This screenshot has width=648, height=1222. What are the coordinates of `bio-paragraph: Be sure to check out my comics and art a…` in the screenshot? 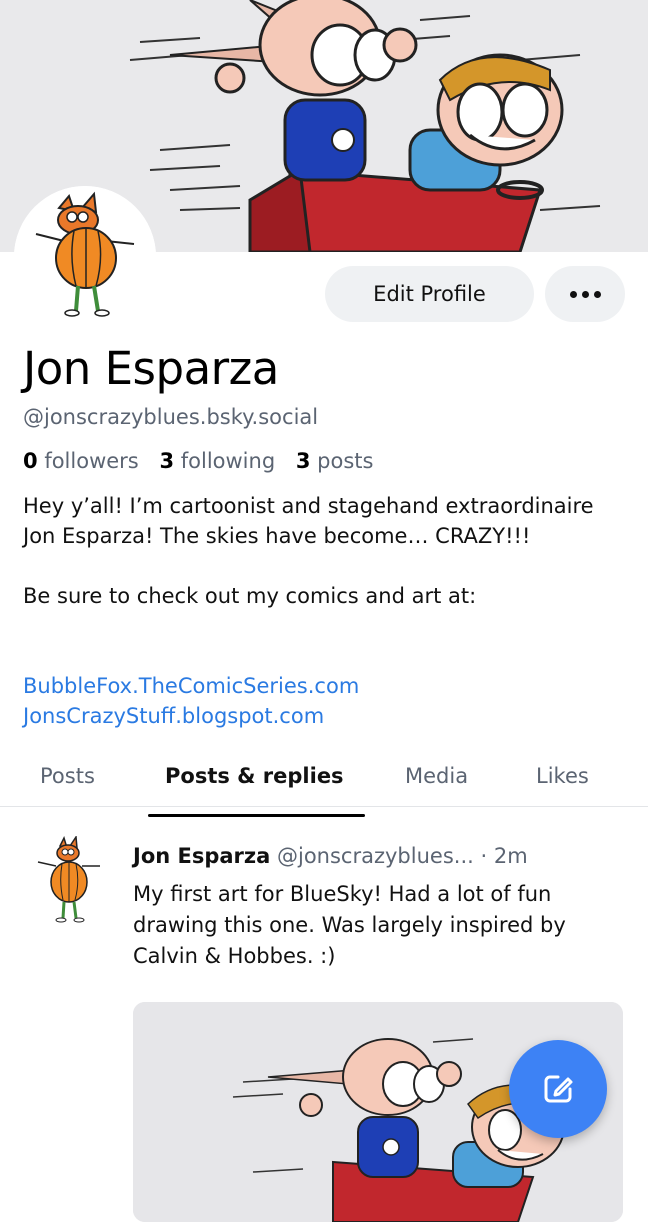 It's located at (250, 596).